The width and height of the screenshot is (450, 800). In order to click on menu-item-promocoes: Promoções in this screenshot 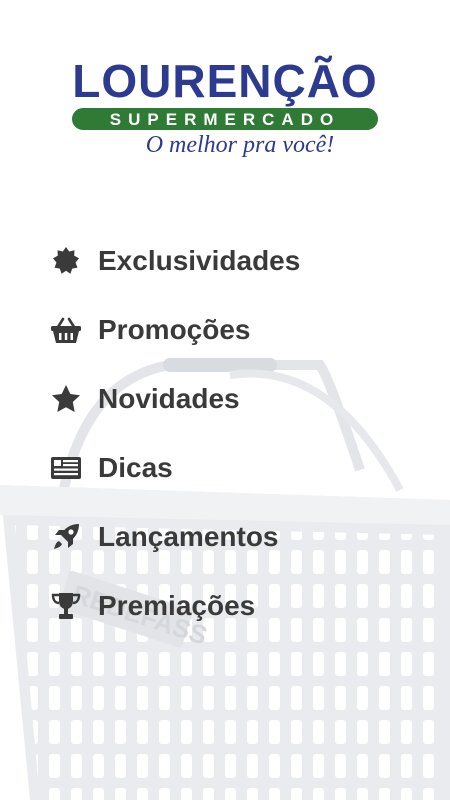, I will do `click(175, 329)`.